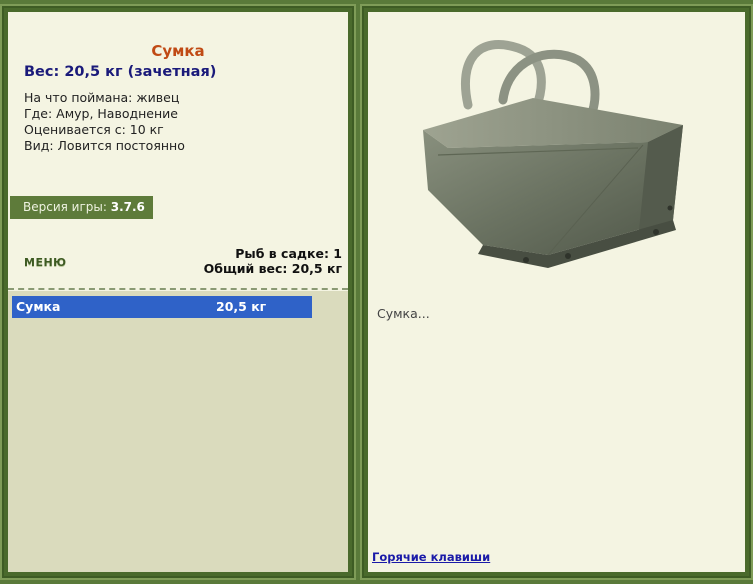 The image size is (753, 584). What do you see at coordinates (45, 262) in the screenshot?
I see `menu-button: МЕНЮ` at bounding box center [45, 262].